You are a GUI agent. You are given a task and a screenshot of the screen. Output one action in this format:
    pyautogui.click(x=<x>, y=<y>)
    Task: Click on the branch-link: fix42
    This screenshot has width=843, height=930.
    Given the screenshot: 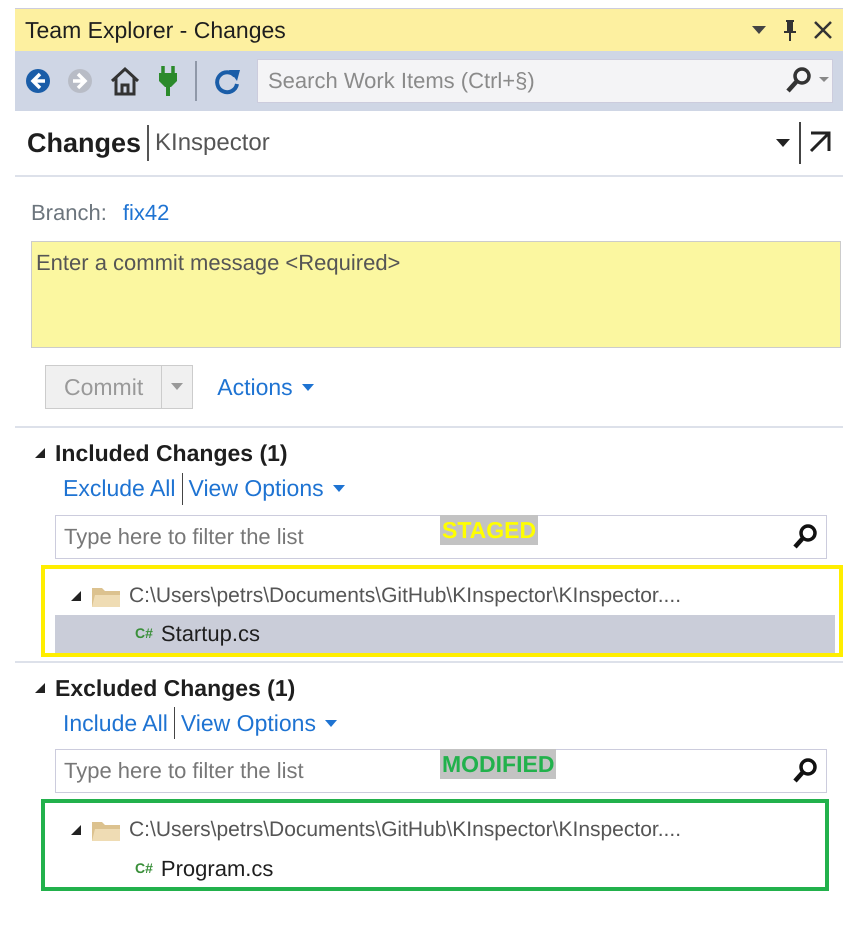 What is the action you would take?
    pyautogui.click(x=146, y=212)
    